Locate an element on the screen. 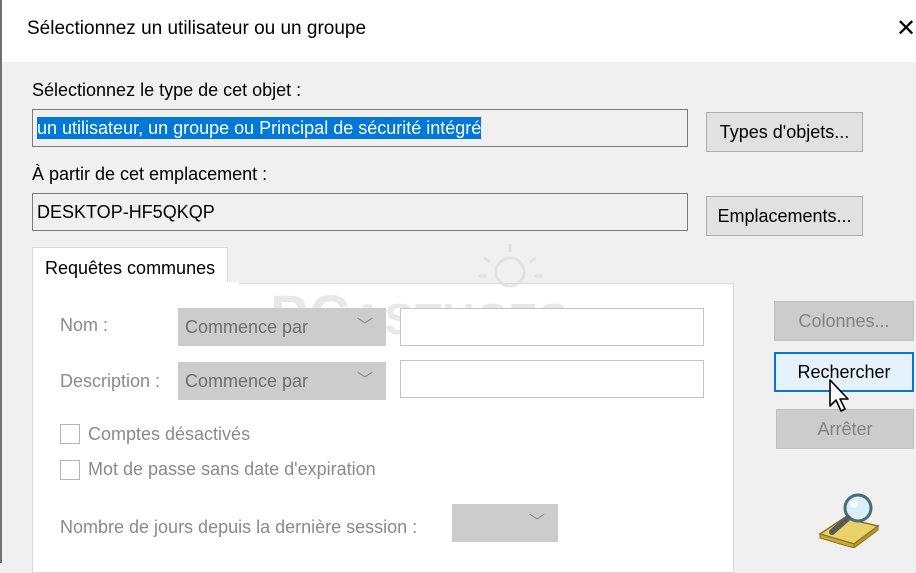 The width and height of the screenshot is (916, 573). search-magnifier-icon is located at coordinates (849, 520).